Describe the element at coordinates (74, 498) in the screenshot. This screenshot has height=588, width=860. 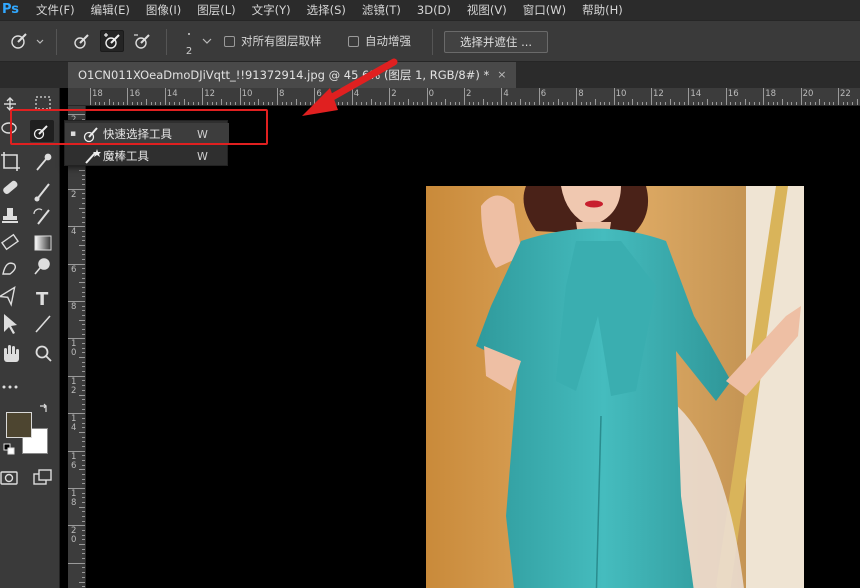
I see `ruler-label: 1 8` at that location.